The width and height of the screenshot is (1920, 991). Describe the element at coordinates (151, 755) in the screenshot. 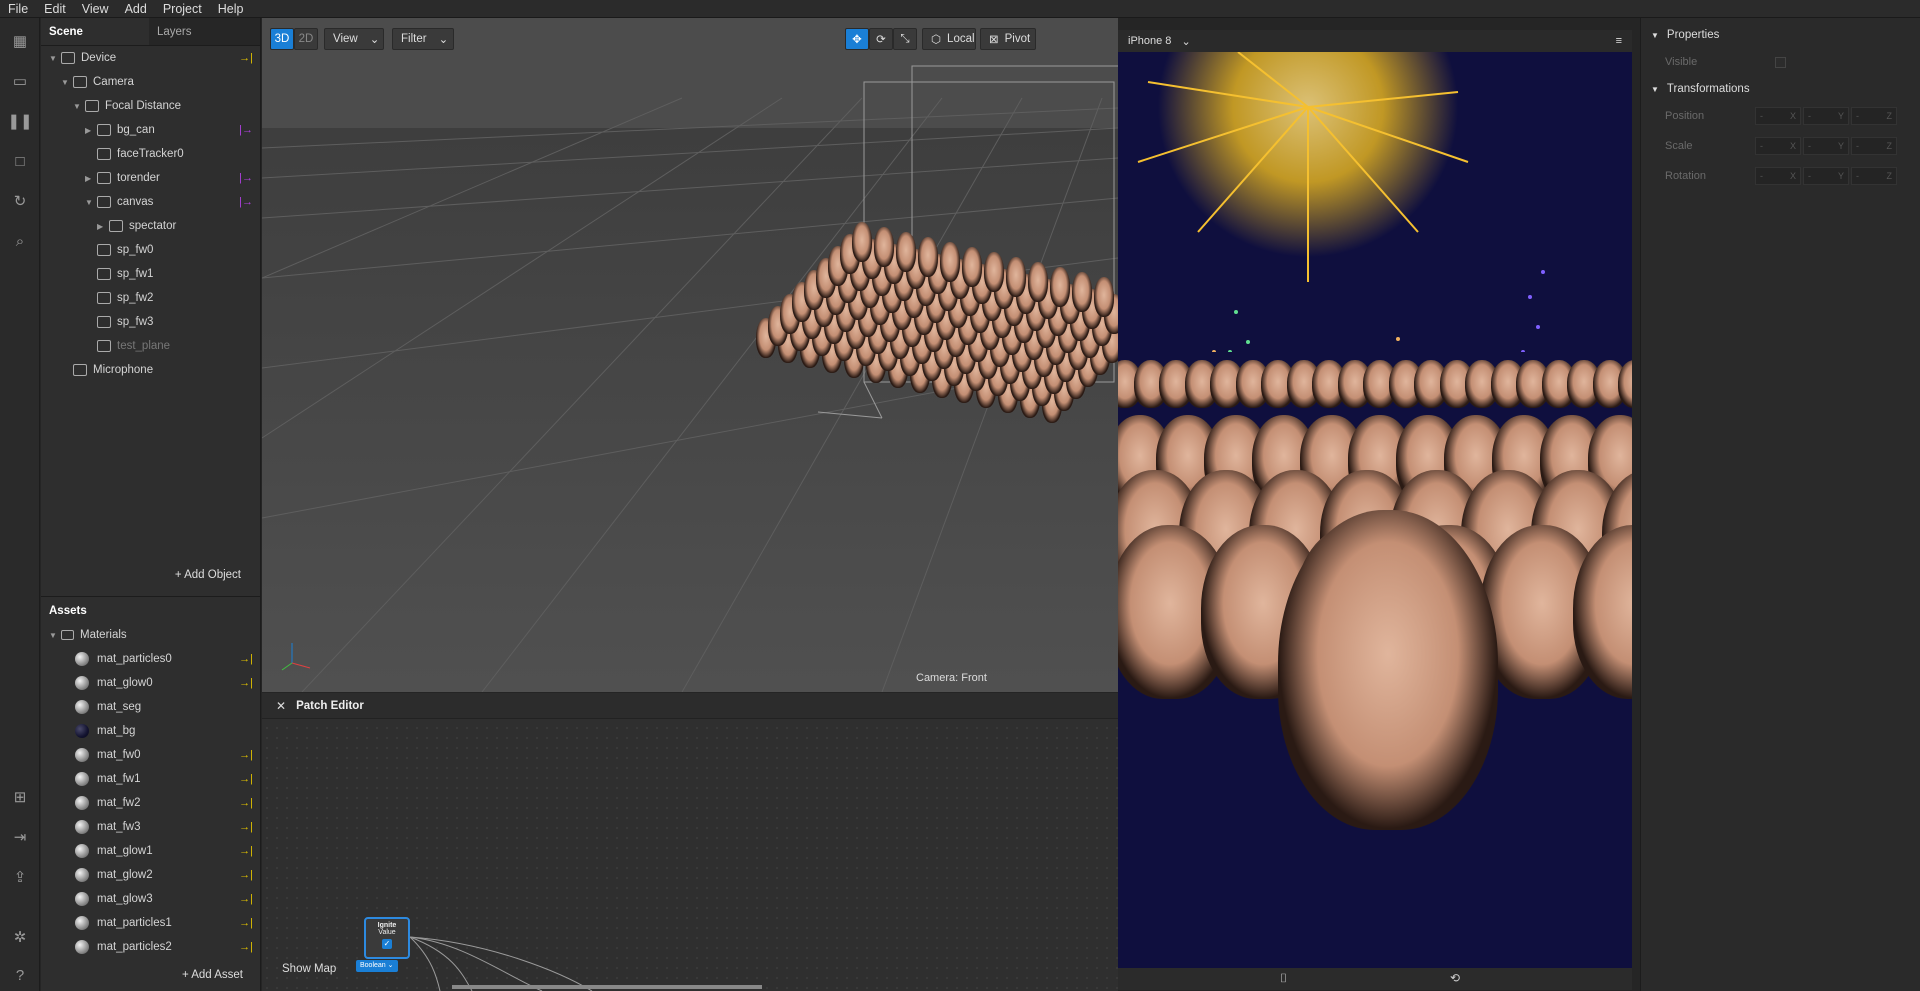

I see `material-item: mat_fw0 →|` at that location.